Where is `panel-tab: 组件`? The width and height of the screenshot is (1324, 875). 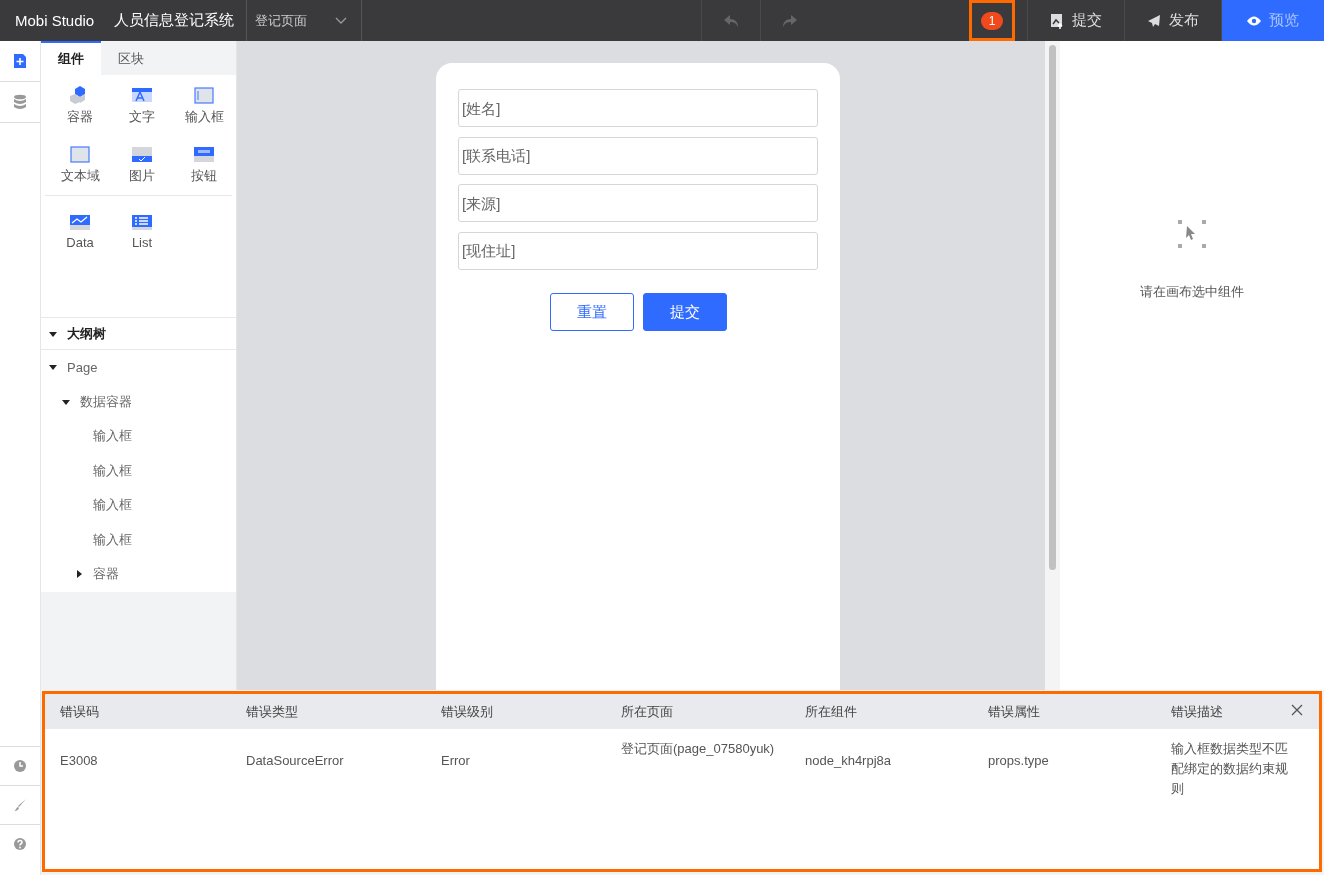 panel-tab: 组件 is located at coordinates (71, 58).